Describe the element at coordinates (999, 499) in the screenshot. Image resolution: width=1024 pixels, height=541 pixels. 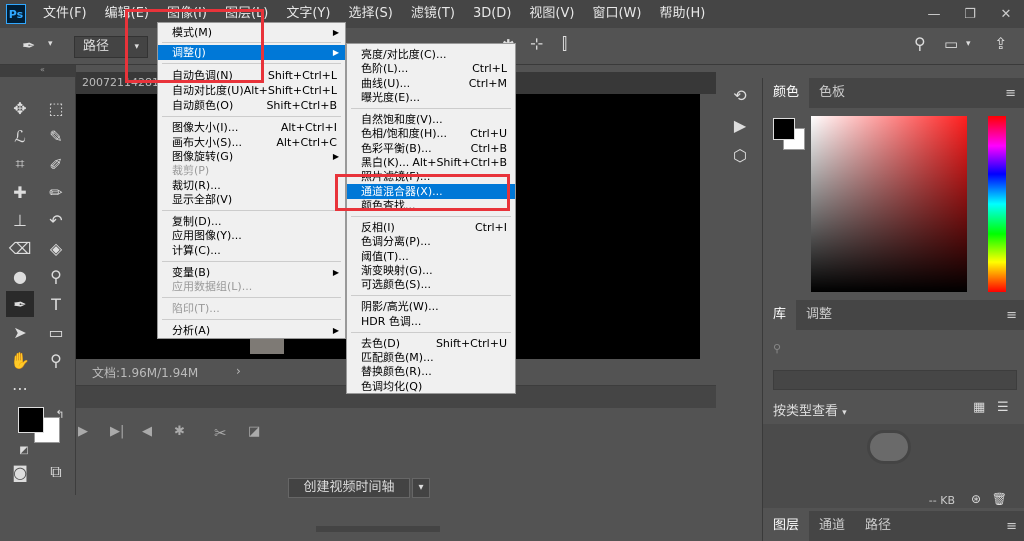
I see `trash-icon: 🗑` at that location.